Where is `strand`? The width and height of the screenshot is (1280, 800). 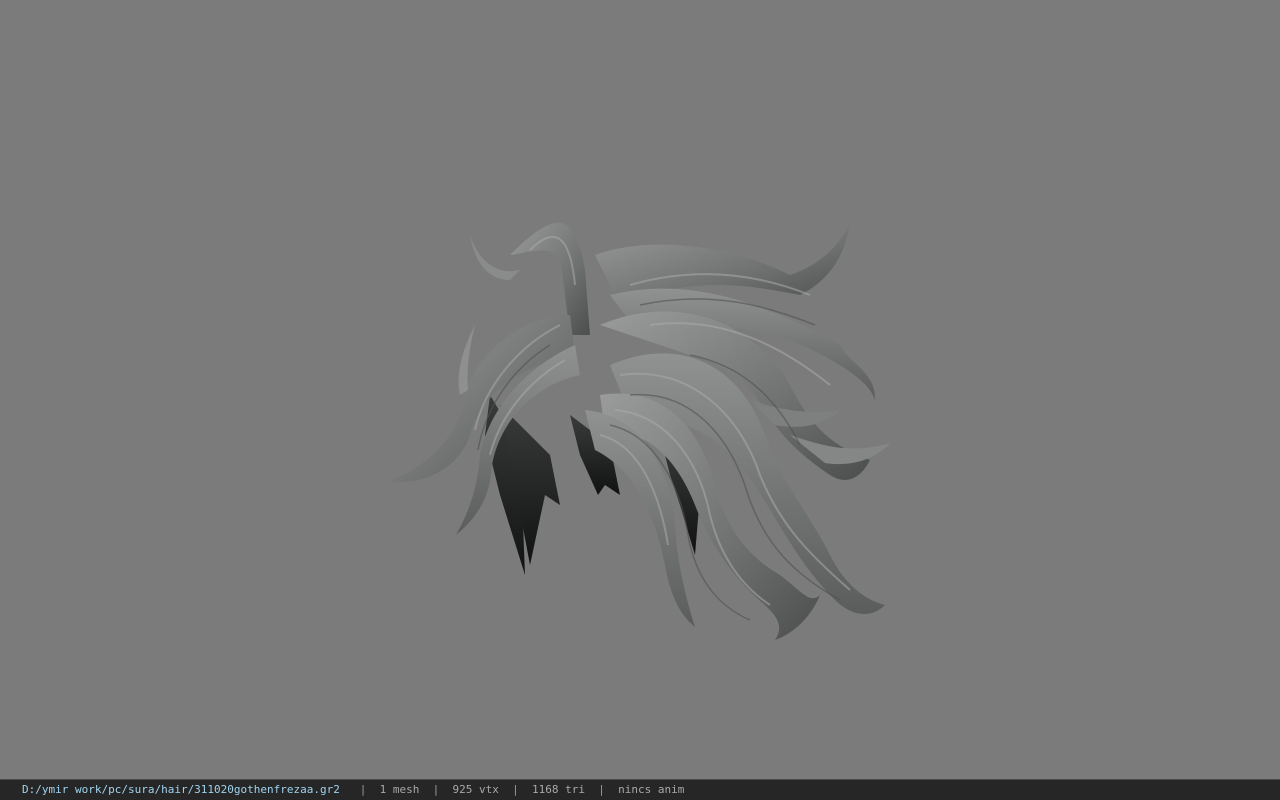 strand is located at coordinates (495, 257).